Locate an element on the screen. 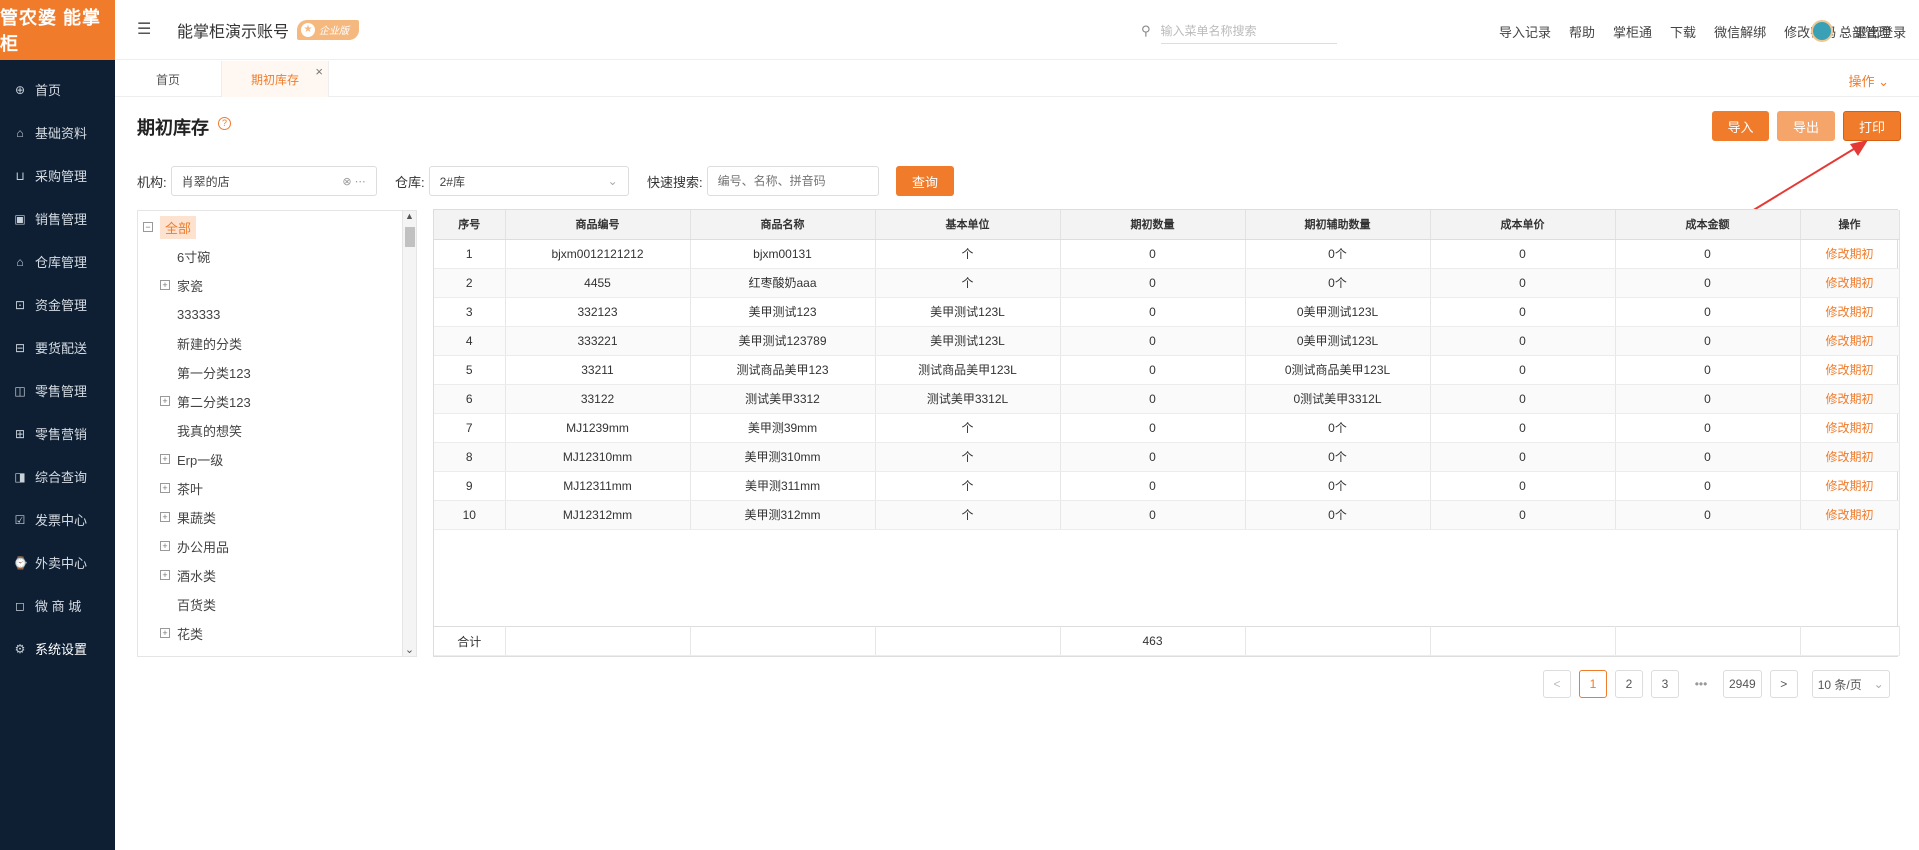 The width and height of the screenshot is (1919, 850). help-icon: ? is located at coordinates (224, 123).